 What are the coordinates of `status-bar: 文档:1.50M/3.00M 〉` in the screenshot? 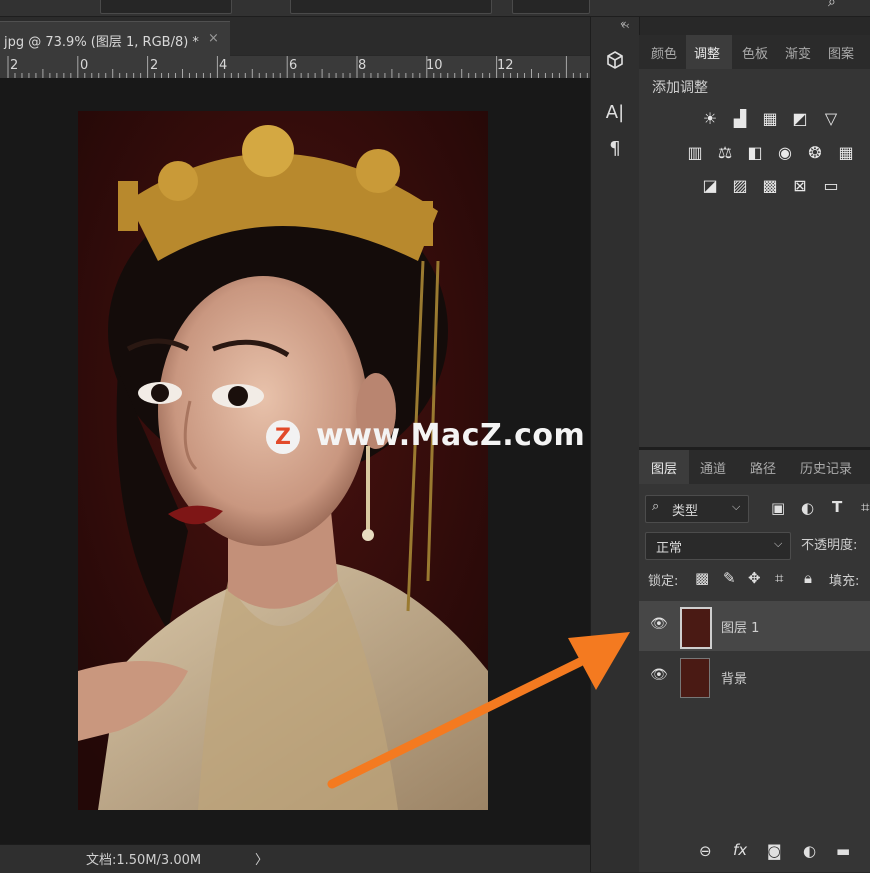 It's located at (295, 858).